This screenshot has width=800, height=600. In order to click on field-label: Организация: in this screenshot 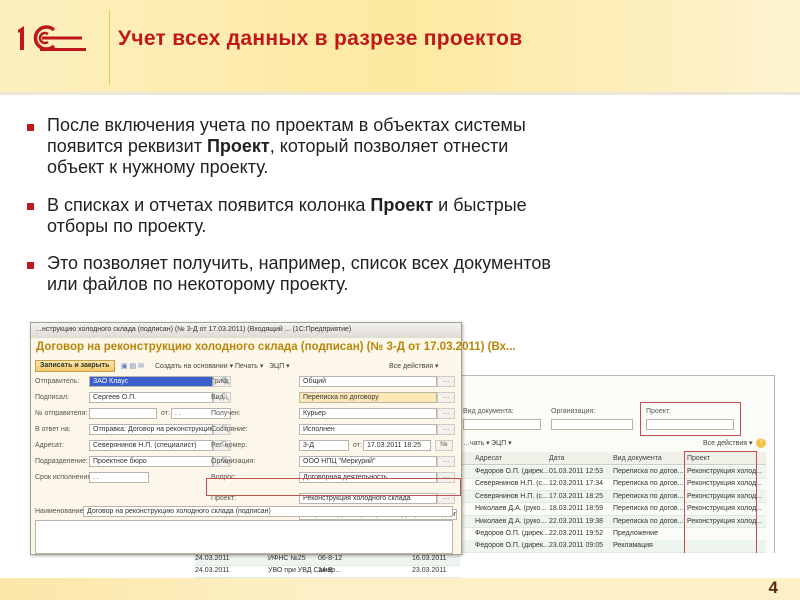, I will do `click(233, 461)`.